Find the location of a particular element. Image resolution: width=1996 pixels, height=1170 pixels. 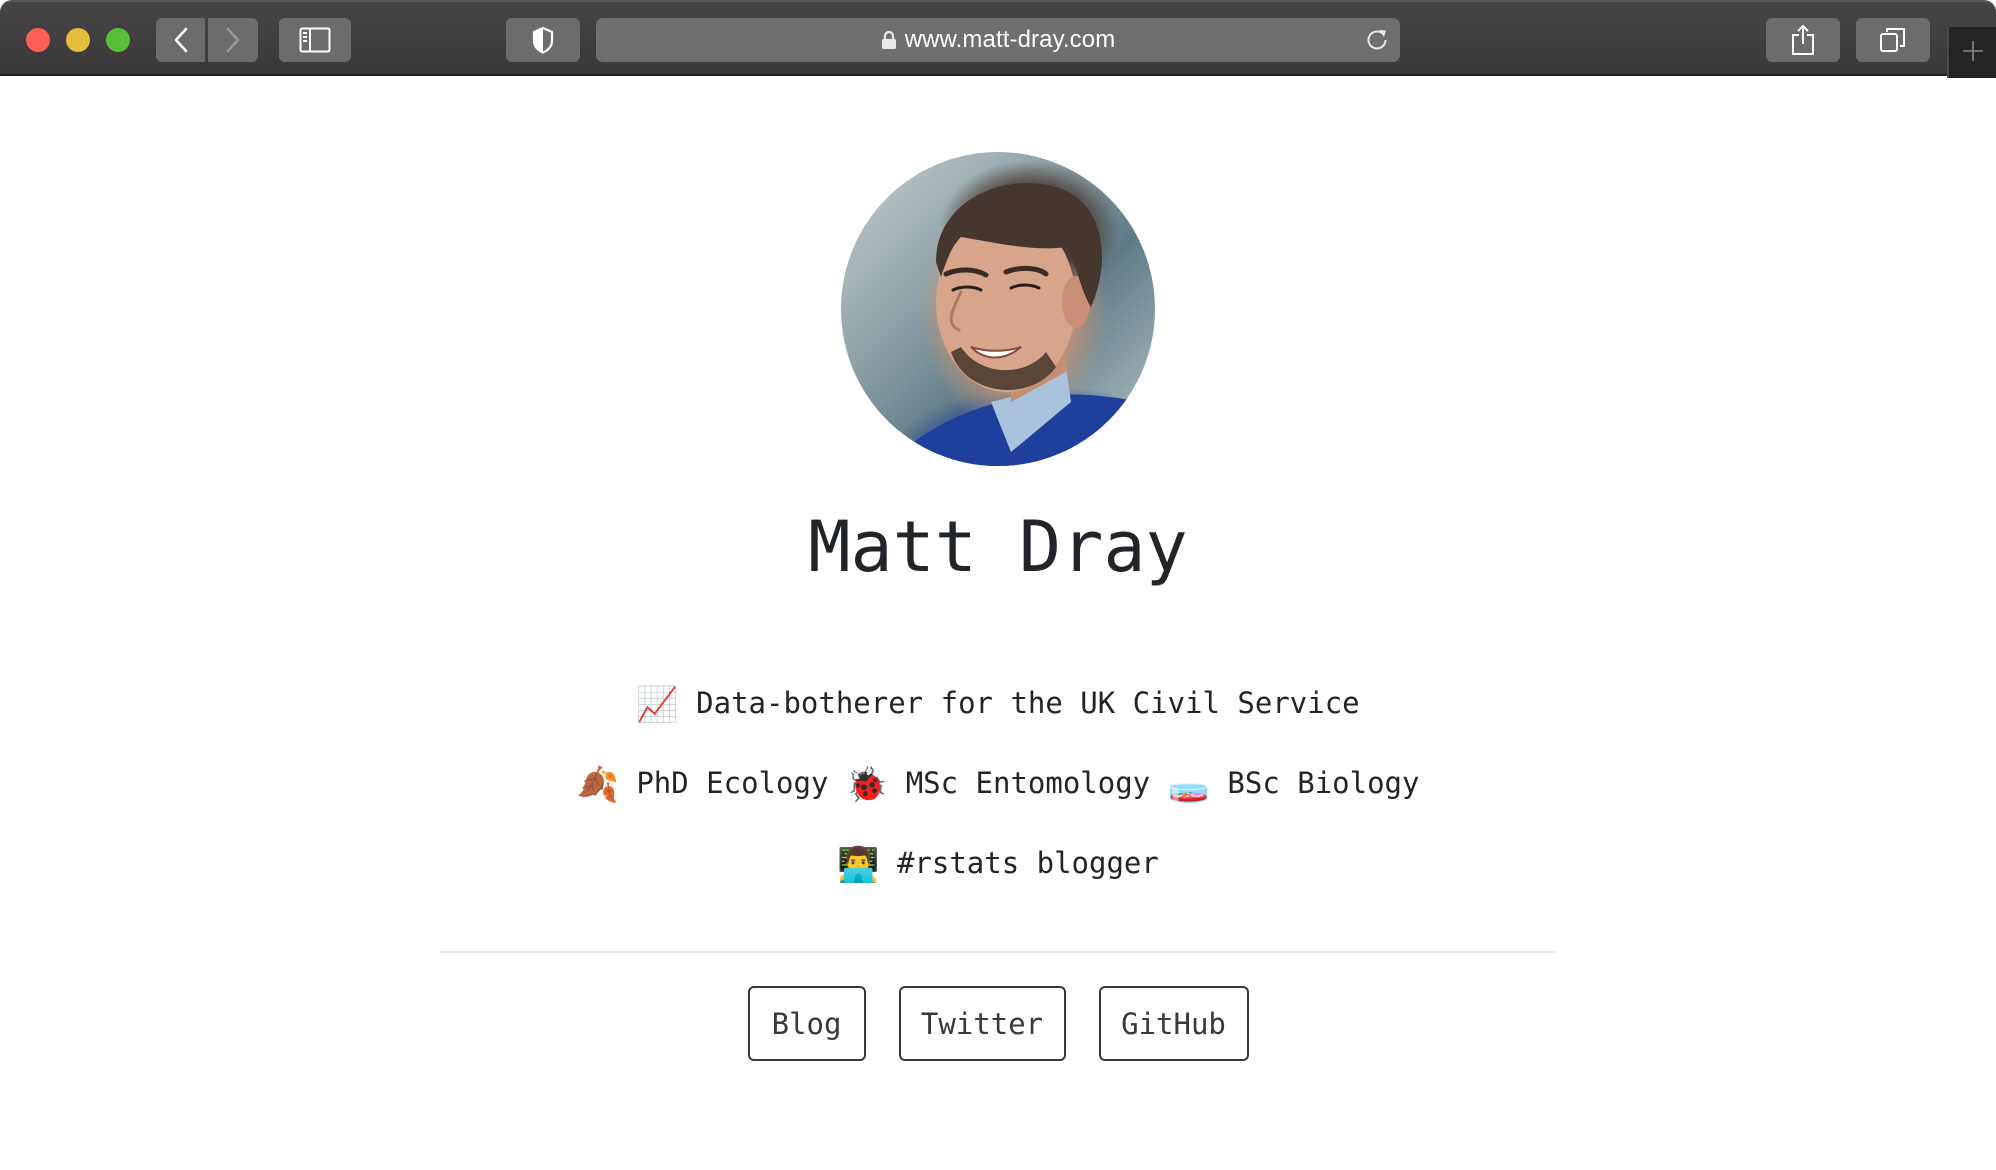

share-button is located at coordinates (1803, 40).